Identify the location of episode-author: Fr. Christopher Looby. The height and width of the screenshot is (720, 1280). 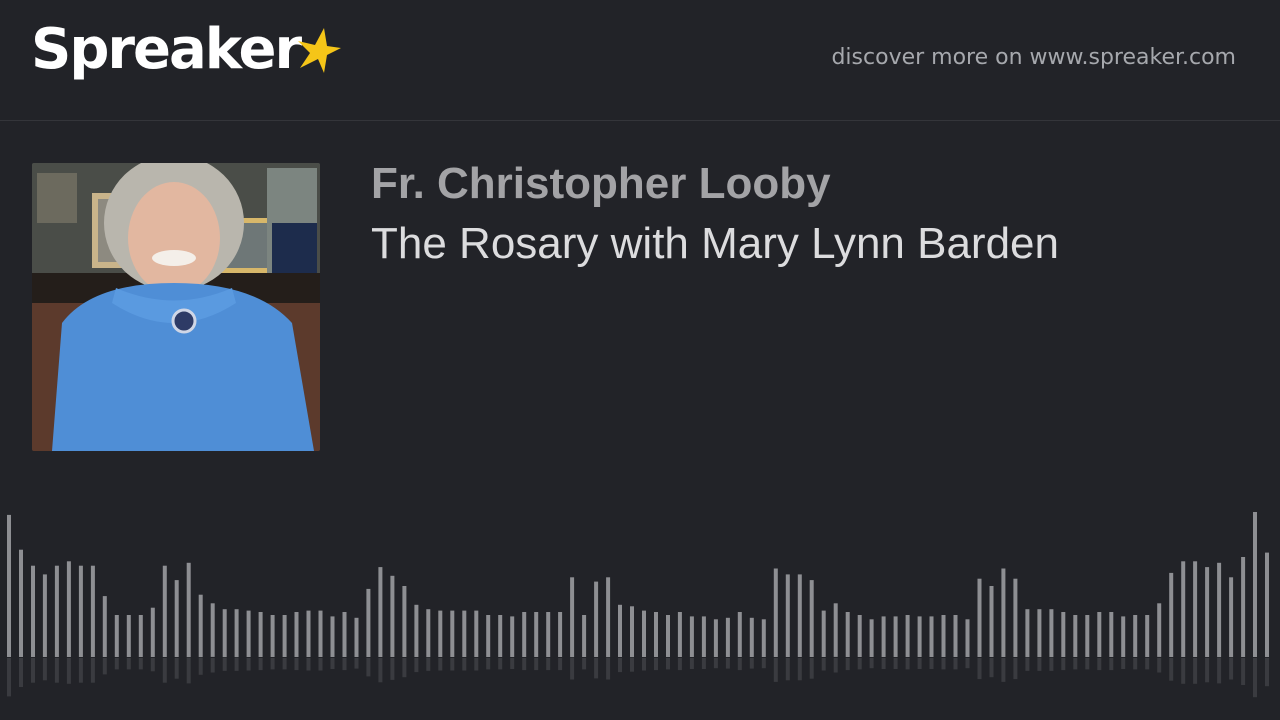
(601, 183).